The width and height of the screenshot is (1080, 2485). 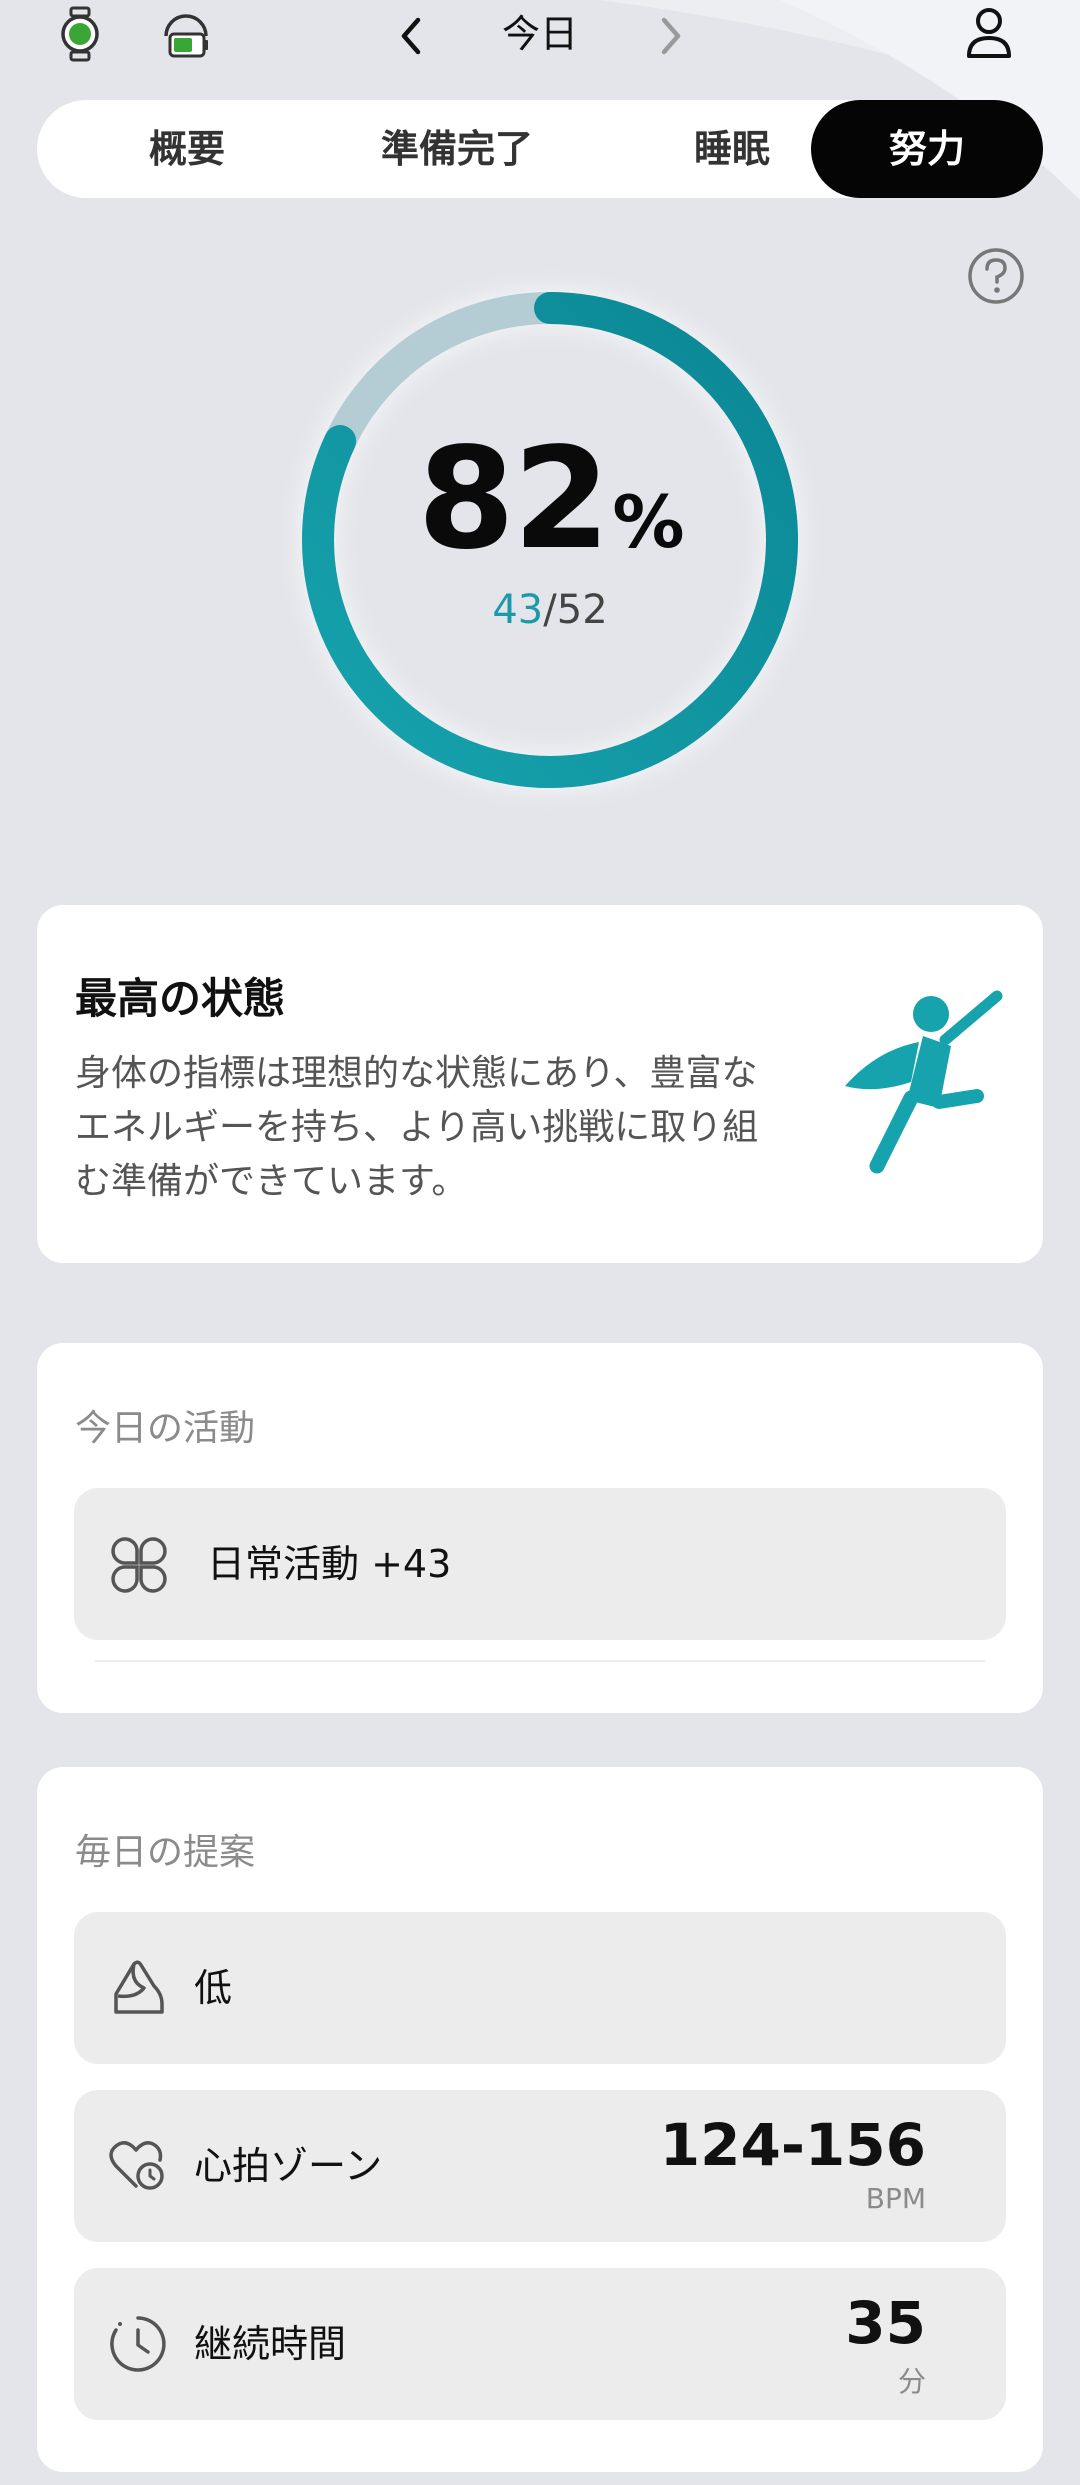 What do you see at coordinates (329, 1564) in the screenshot?
I see `activity-item-label: 日常活動 +43` at bounding box center [329, 1564].